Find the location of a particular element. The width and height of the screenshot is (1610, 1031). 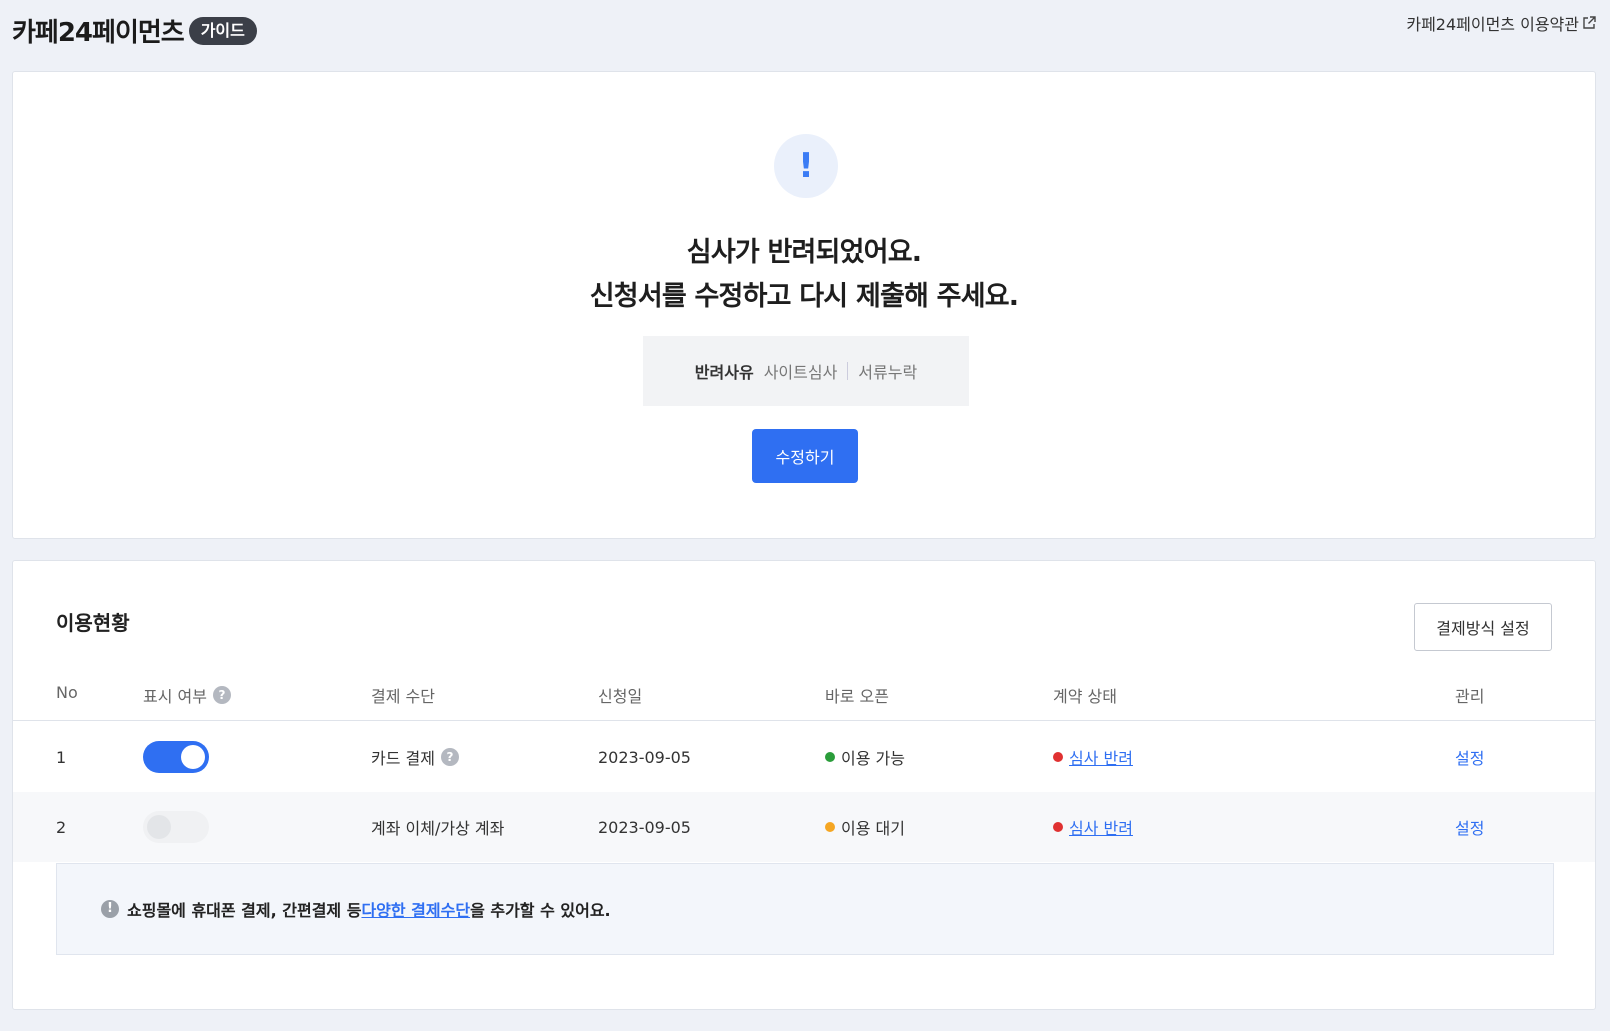

external-link-icon is located at coordinates (1589, 22).